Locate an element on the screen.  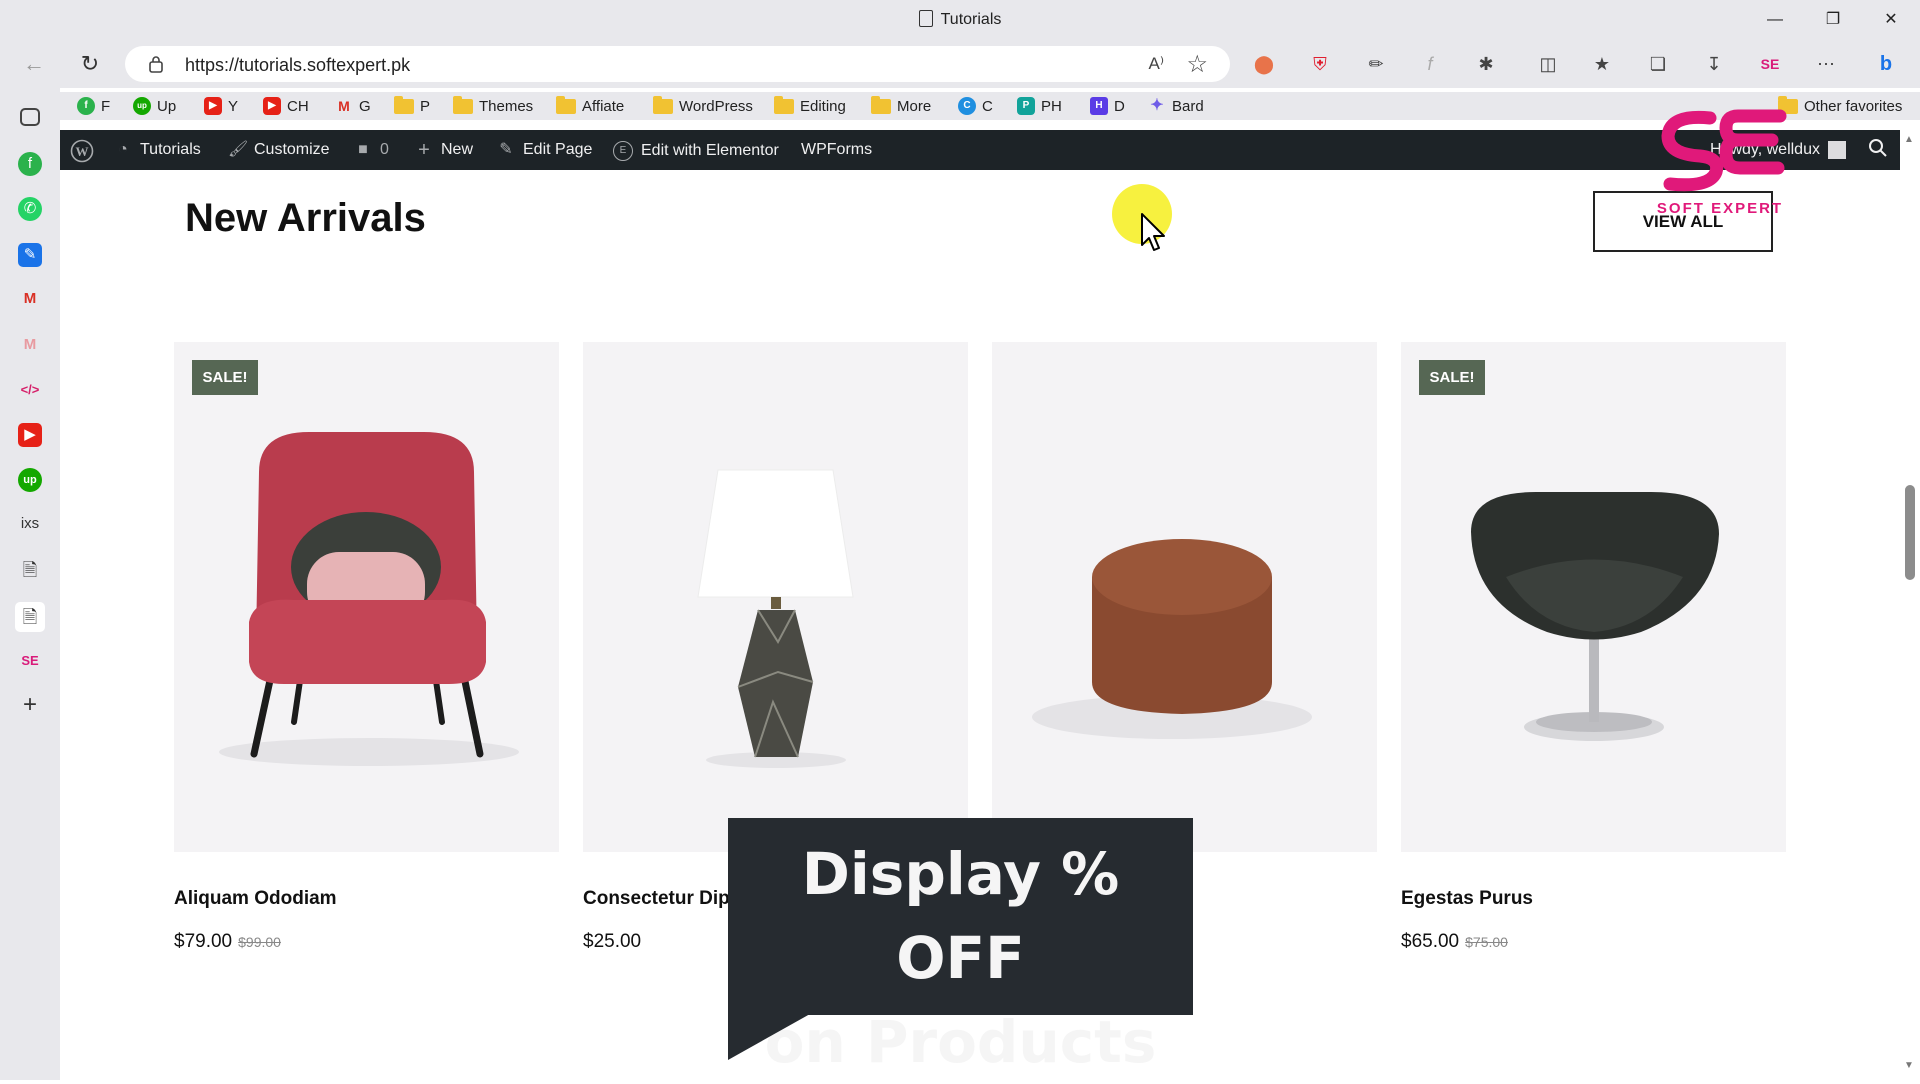
wp-new: + New is located at coordinates (444, 150).